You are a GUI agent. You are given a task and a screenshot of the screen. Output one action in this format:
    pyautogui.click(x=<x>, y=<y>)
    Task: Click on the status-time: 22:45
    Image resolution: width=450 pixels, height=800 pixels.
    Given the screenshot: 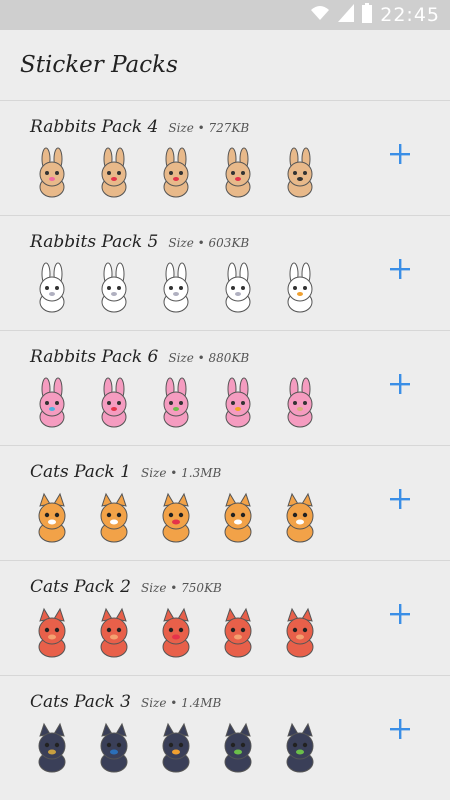 What is the action you would take?
    pyautogui.click(x=410, y=15)
    